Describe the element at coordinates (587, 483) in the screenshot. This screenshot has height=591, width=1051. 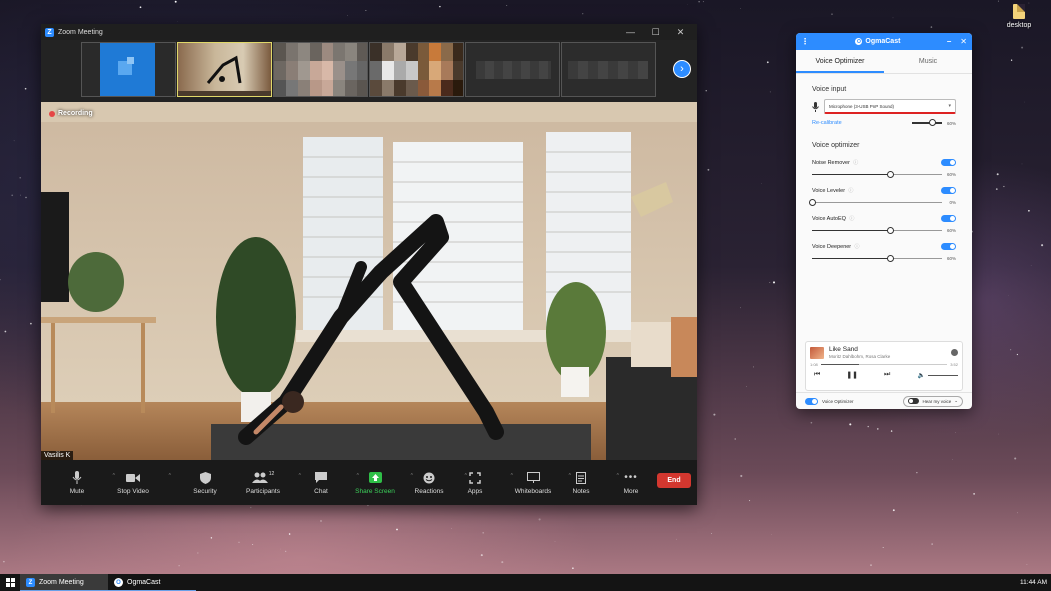
I see `notes-button: Notes ˆ` at that location.